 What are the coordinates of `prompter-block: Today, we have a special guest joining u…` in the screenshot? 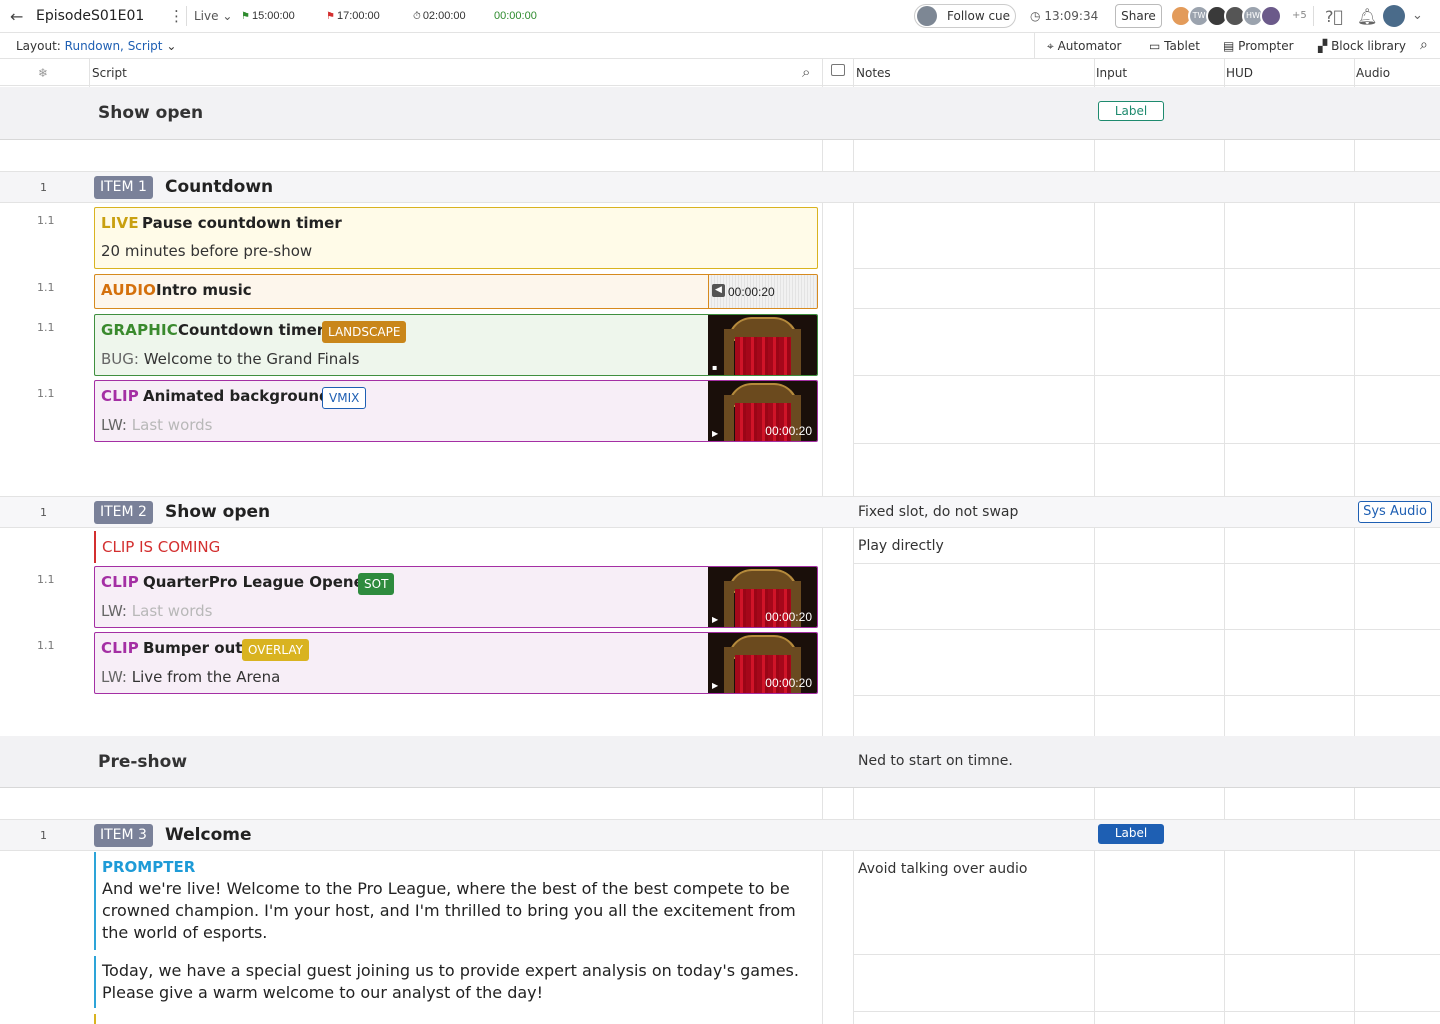 It's located at (456, 982).